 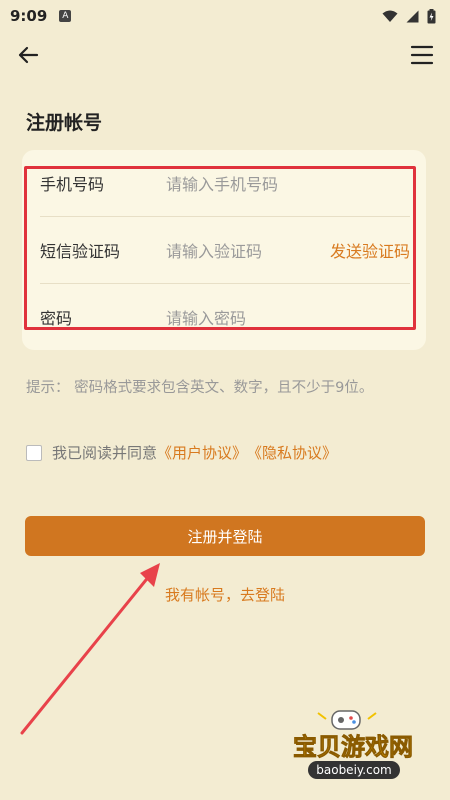 I want to click on hamburger-menu-icon, so click(x=422, y=55).